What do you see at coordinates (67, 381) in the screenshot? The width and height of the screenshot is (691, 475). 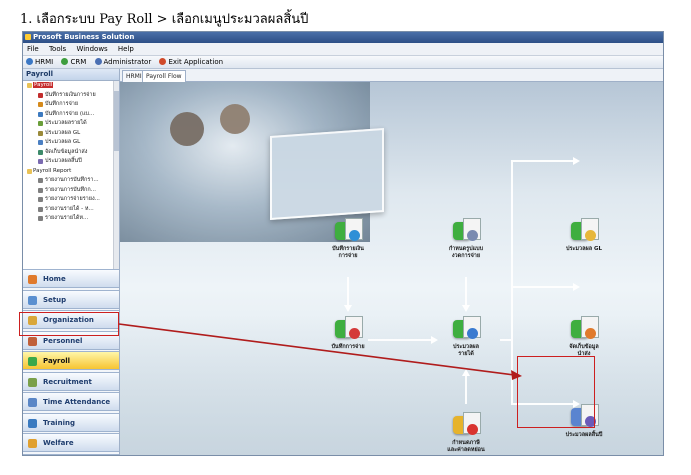 I see `nav-item-label: Recruitment` at bounding box center [67, 381].